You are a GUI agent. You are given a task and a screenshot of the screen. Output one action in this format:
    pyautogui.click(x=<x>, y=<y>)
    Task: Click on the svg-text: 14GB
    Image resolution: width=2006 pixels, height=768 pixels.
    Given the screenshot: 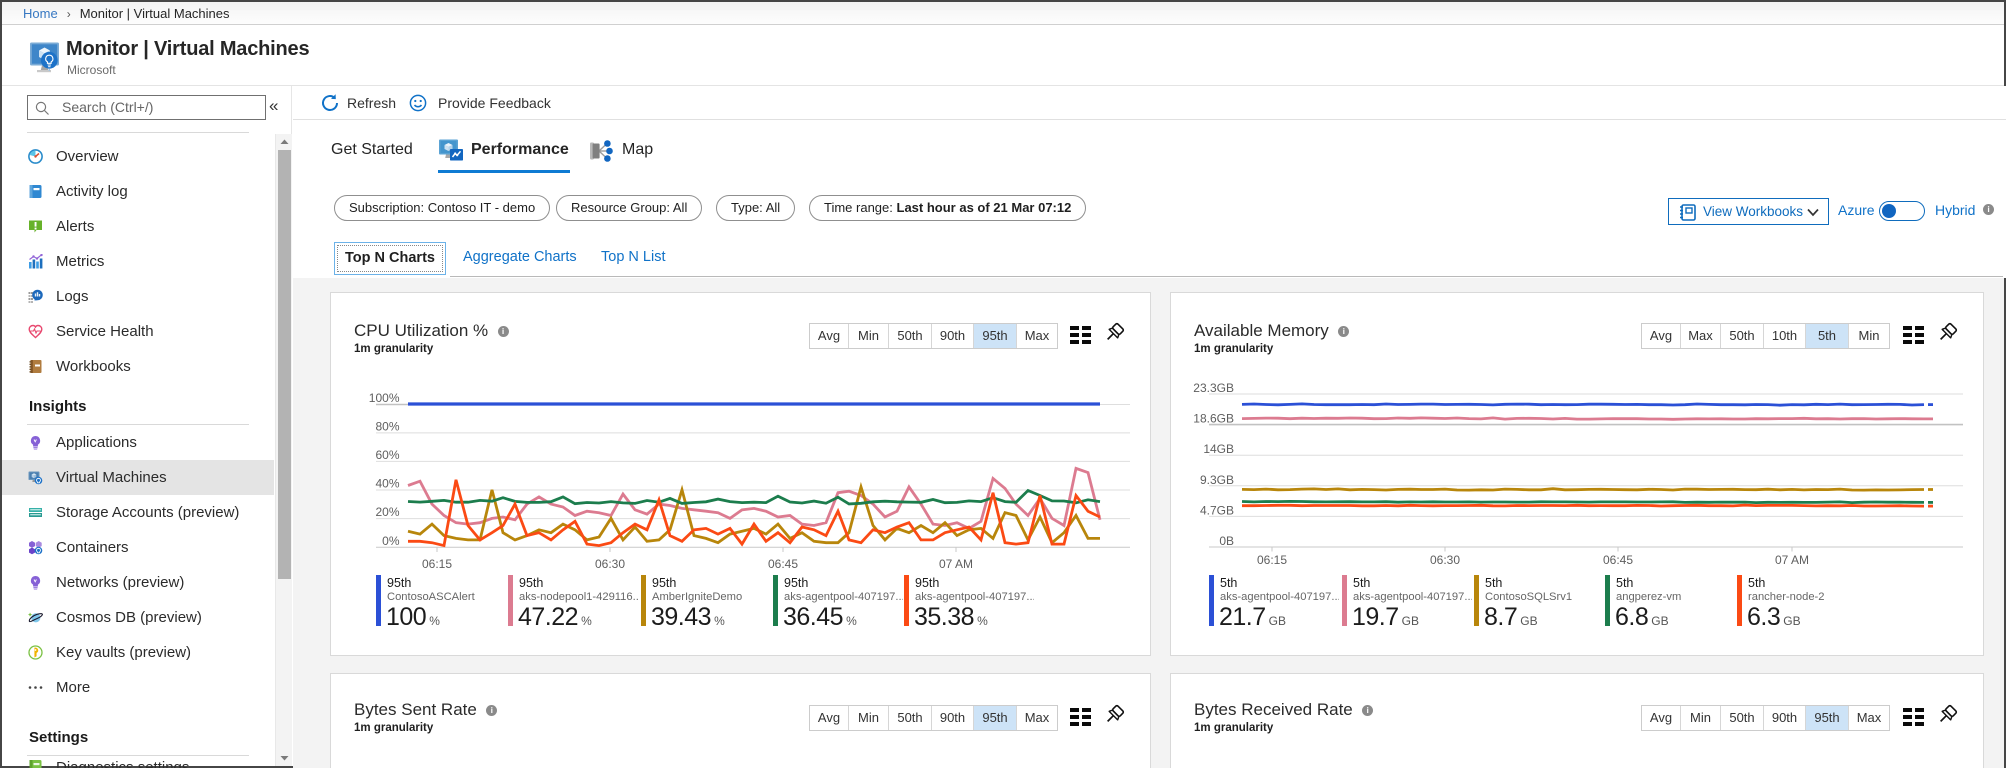 What is the action you would take?
    pyautogui.click(x=1218, y=449)
    